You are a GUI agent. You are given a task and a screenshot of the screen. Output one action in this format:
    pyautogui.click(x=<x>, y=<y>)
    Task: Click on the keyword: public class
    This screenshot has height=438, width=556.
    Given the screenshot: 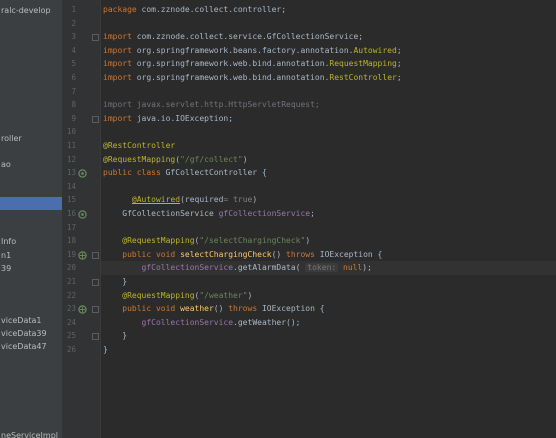 What is the action you would take?
    pyautogui.click(x=132, y=173)
    